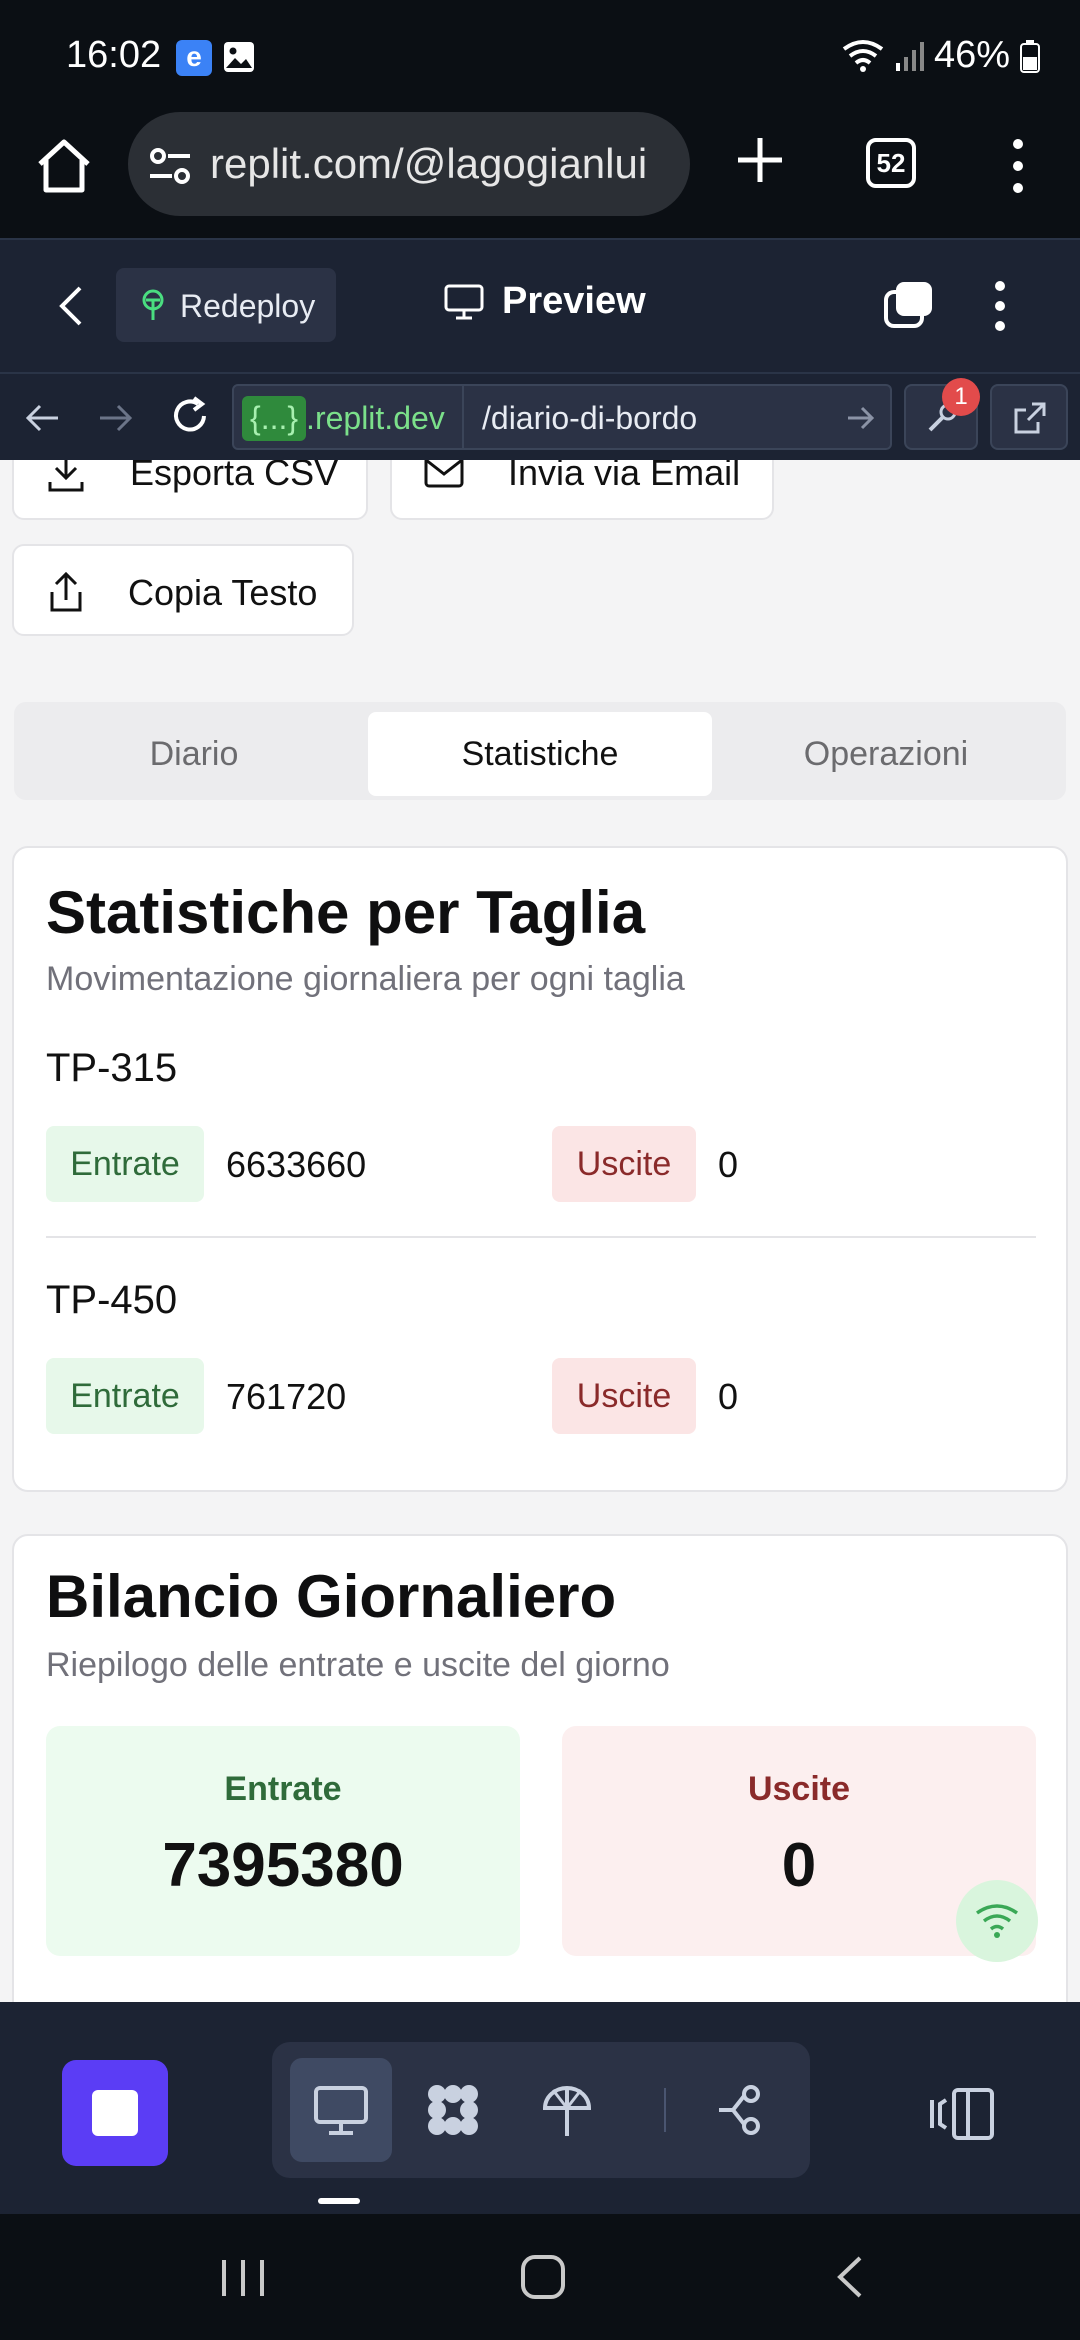  I want to click on row-divider, so click(541, 1237).